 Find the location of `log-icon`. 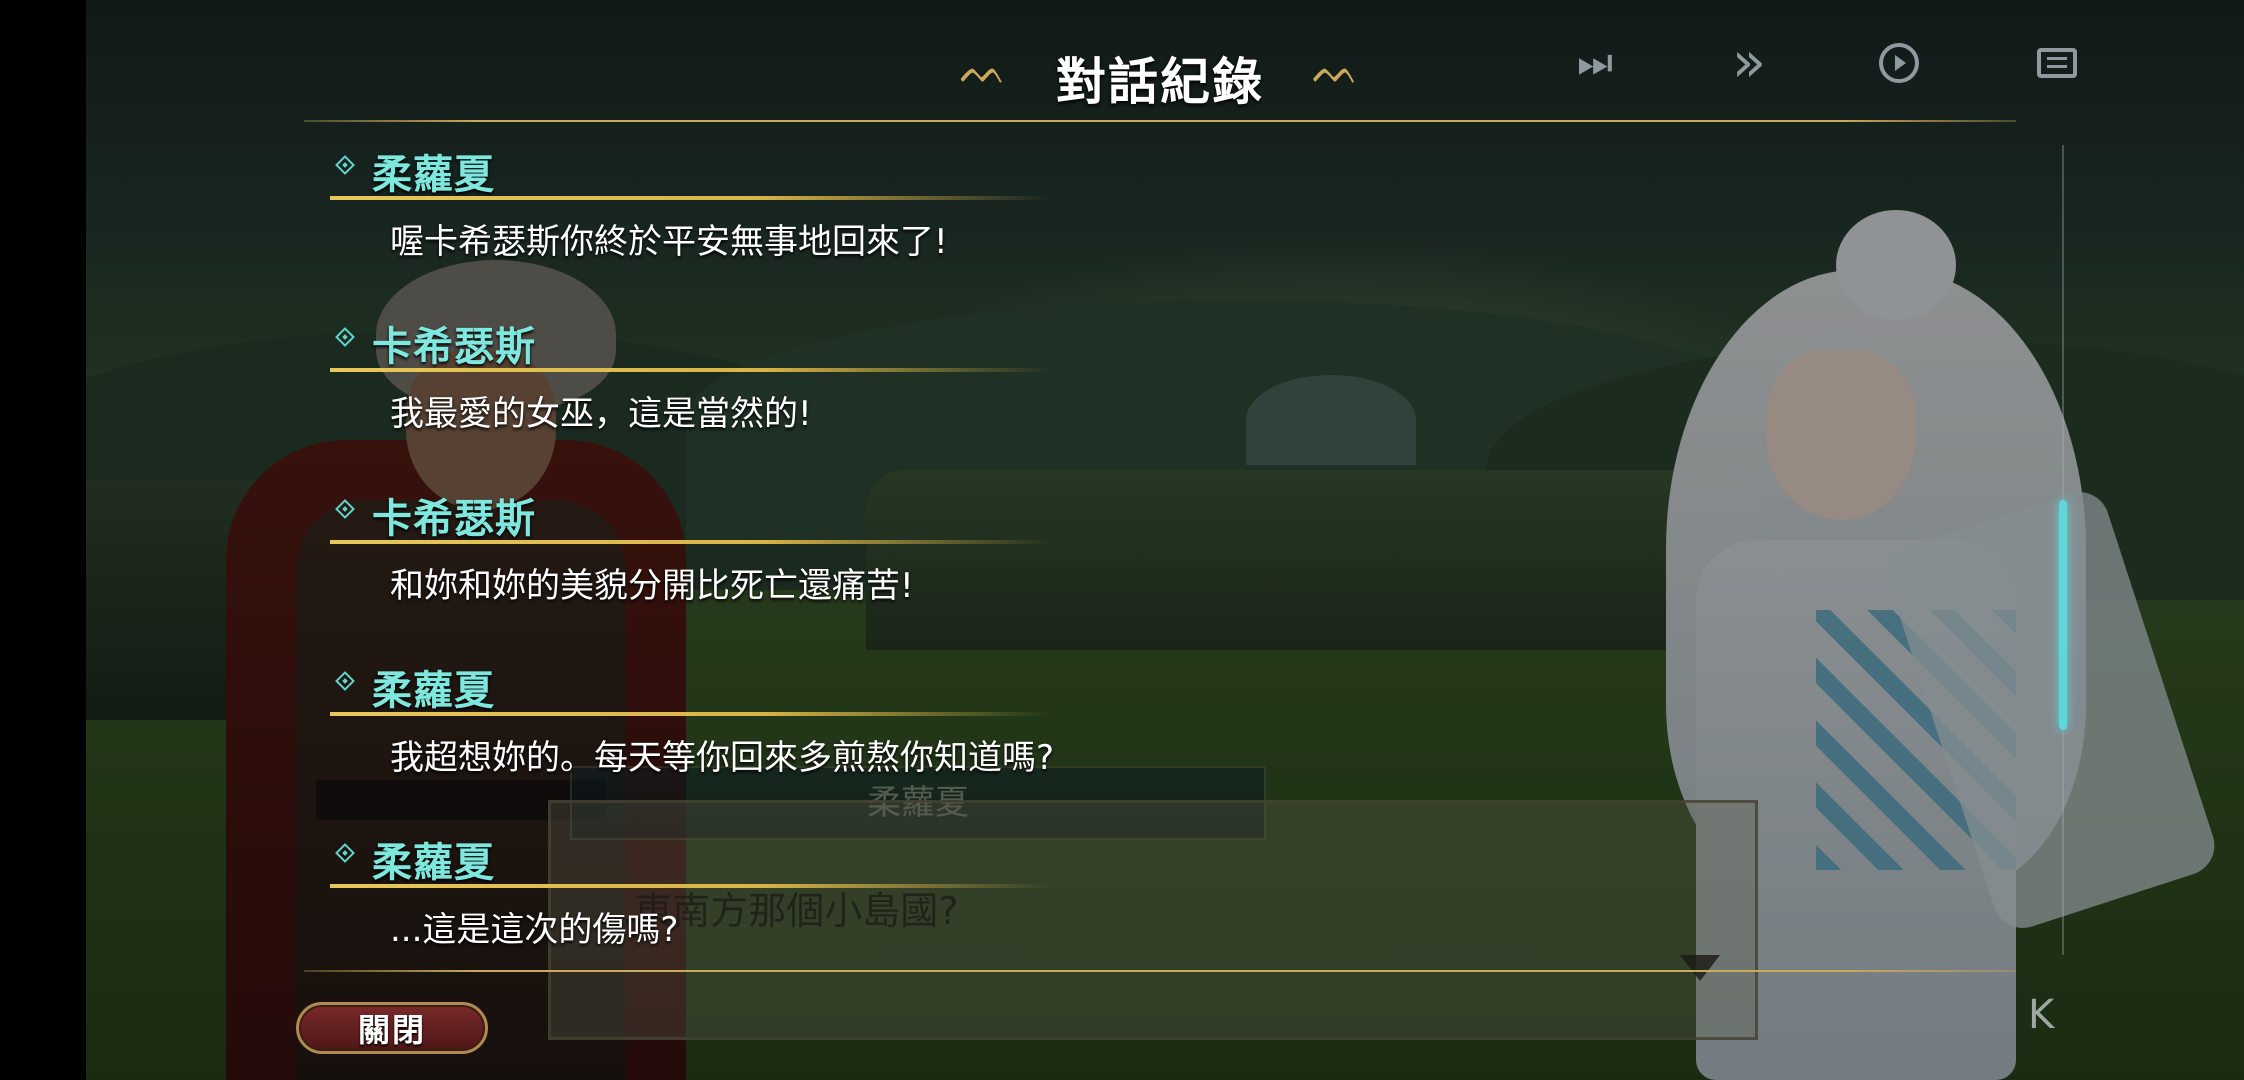

log-icon is located at coordinates (2057, 63).